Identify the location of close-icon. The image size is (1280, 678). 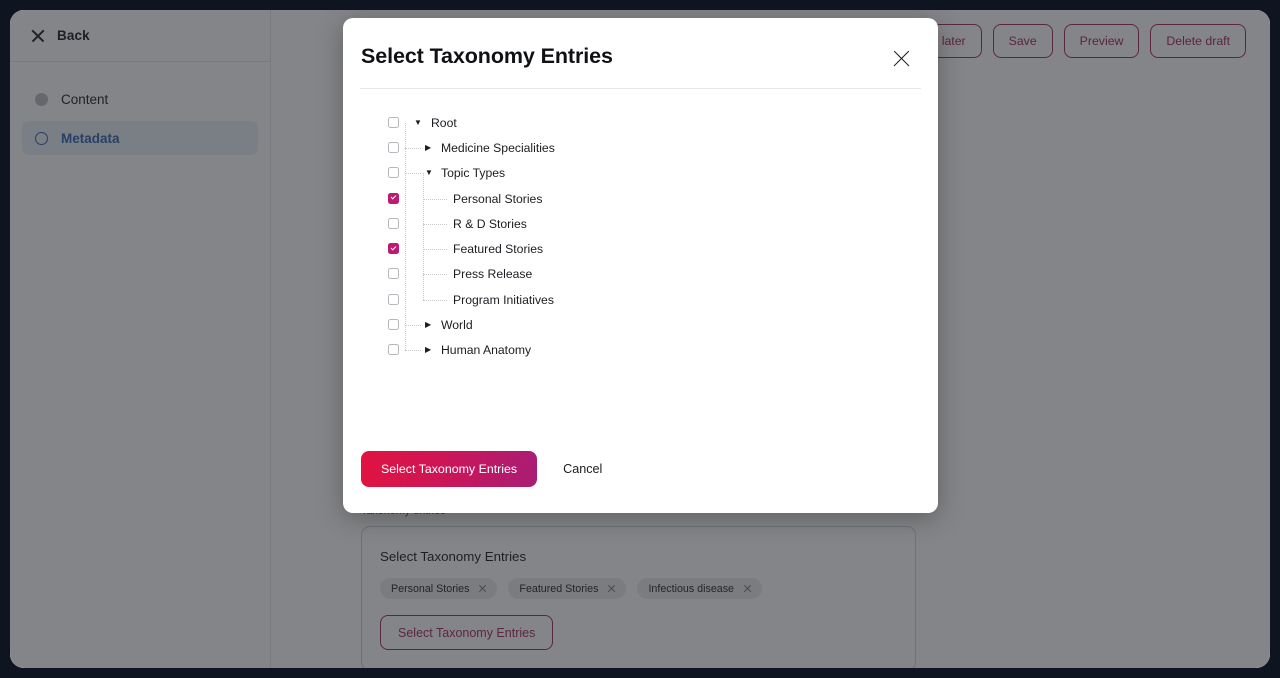
(901, 58).